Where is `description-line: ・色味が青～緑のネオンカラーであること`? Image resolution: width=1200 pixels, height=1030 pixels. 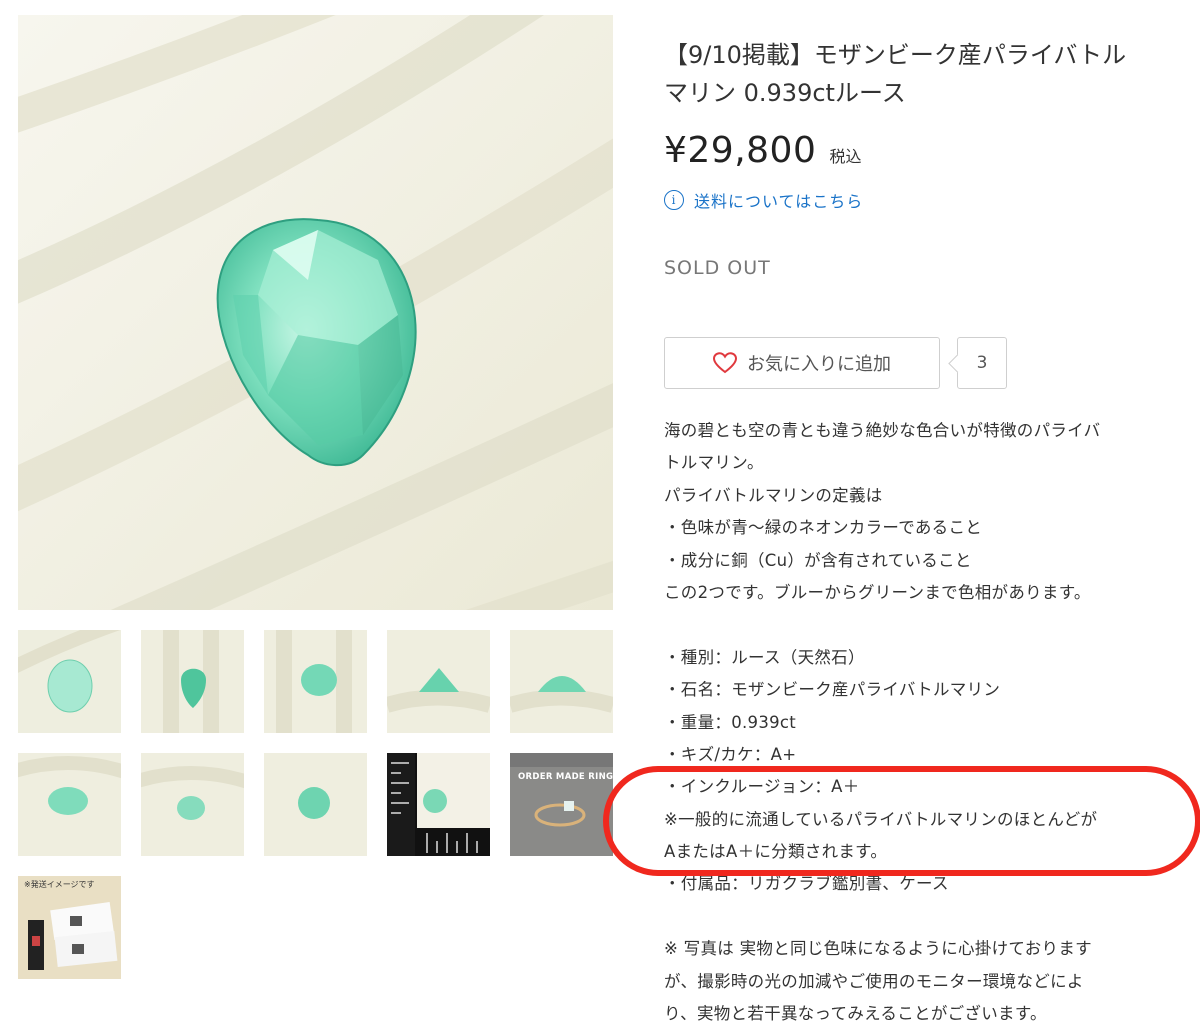
description-line: ・色味が青～緑のネオンカラーであること is located at coordinates (823, 528).